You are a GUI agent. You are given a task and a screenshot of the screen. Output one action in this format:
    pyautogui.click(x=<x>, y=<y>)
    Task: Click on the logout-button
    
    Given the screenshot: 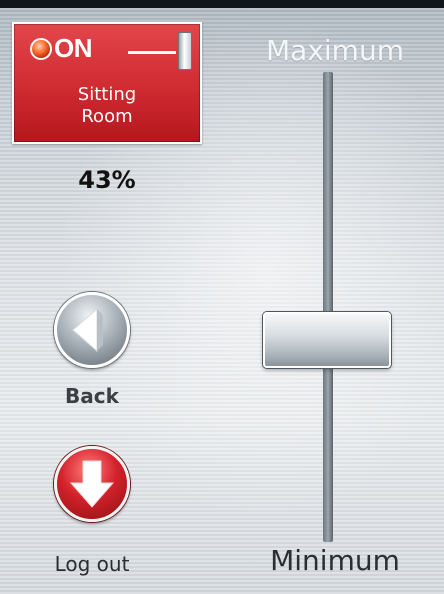 What is the action you would take?
    pyautogui.click(x=92, y=484)
    